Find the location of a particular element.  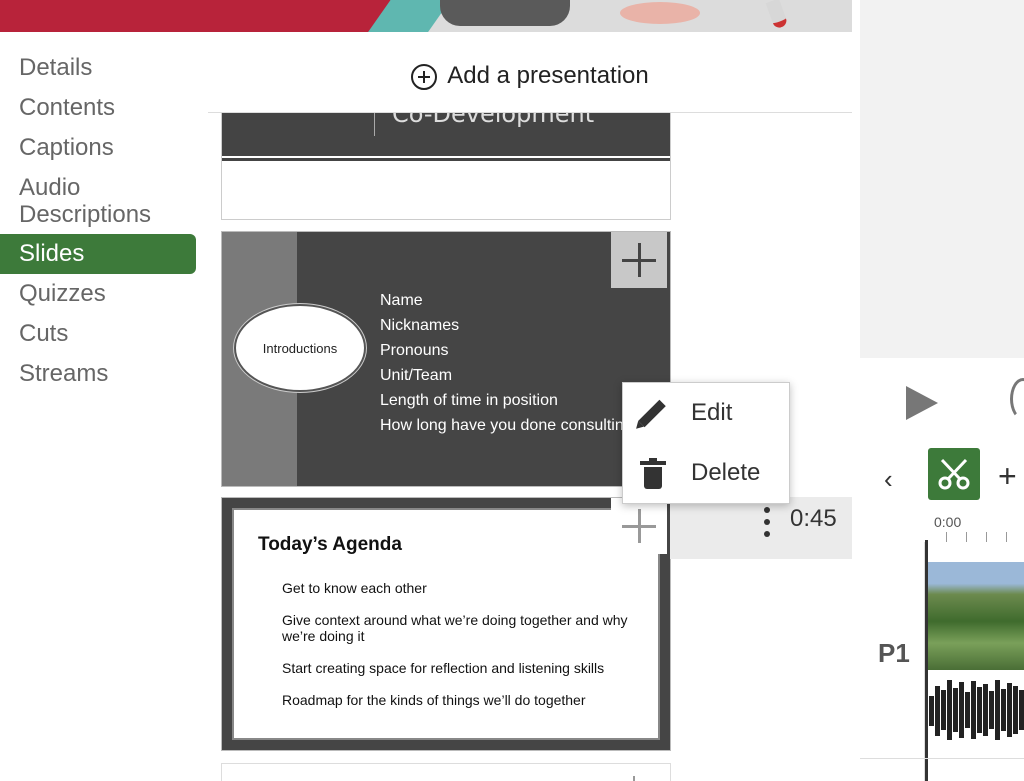

play-icon is located at coordinates (922, 403).